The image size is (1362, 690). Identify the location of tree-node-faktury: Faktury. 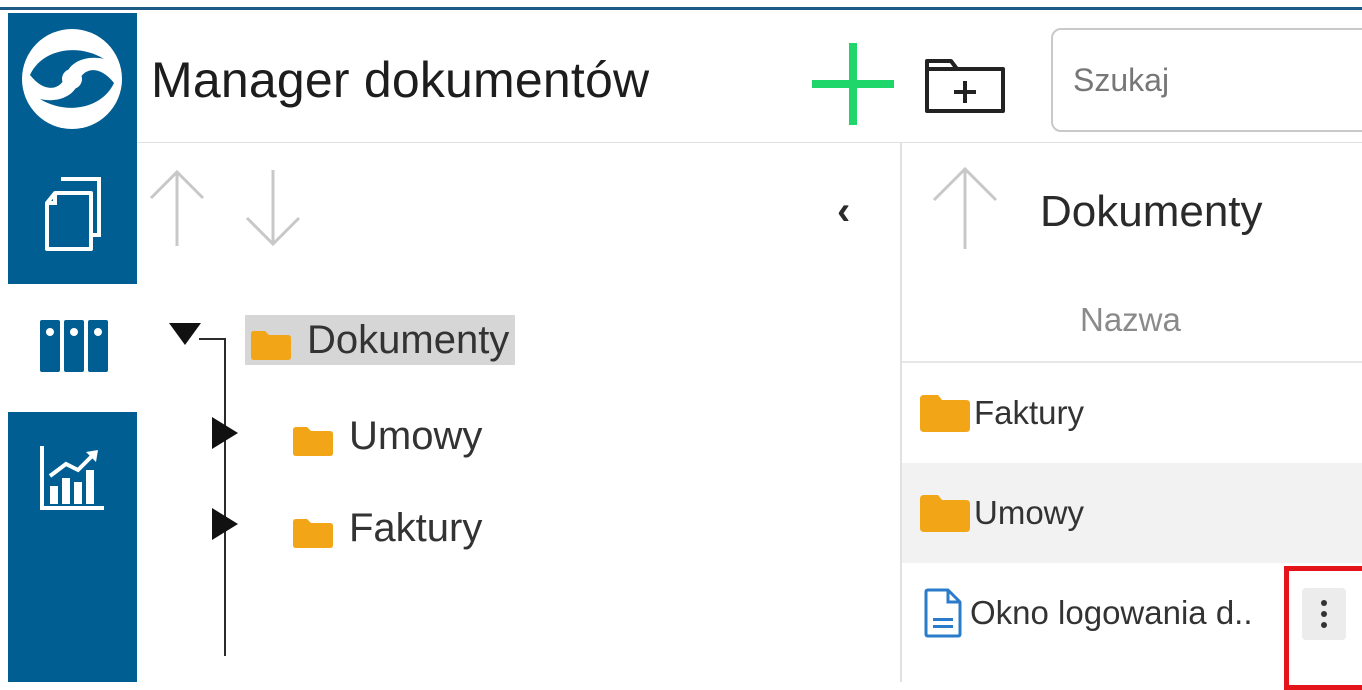
(387, 528).